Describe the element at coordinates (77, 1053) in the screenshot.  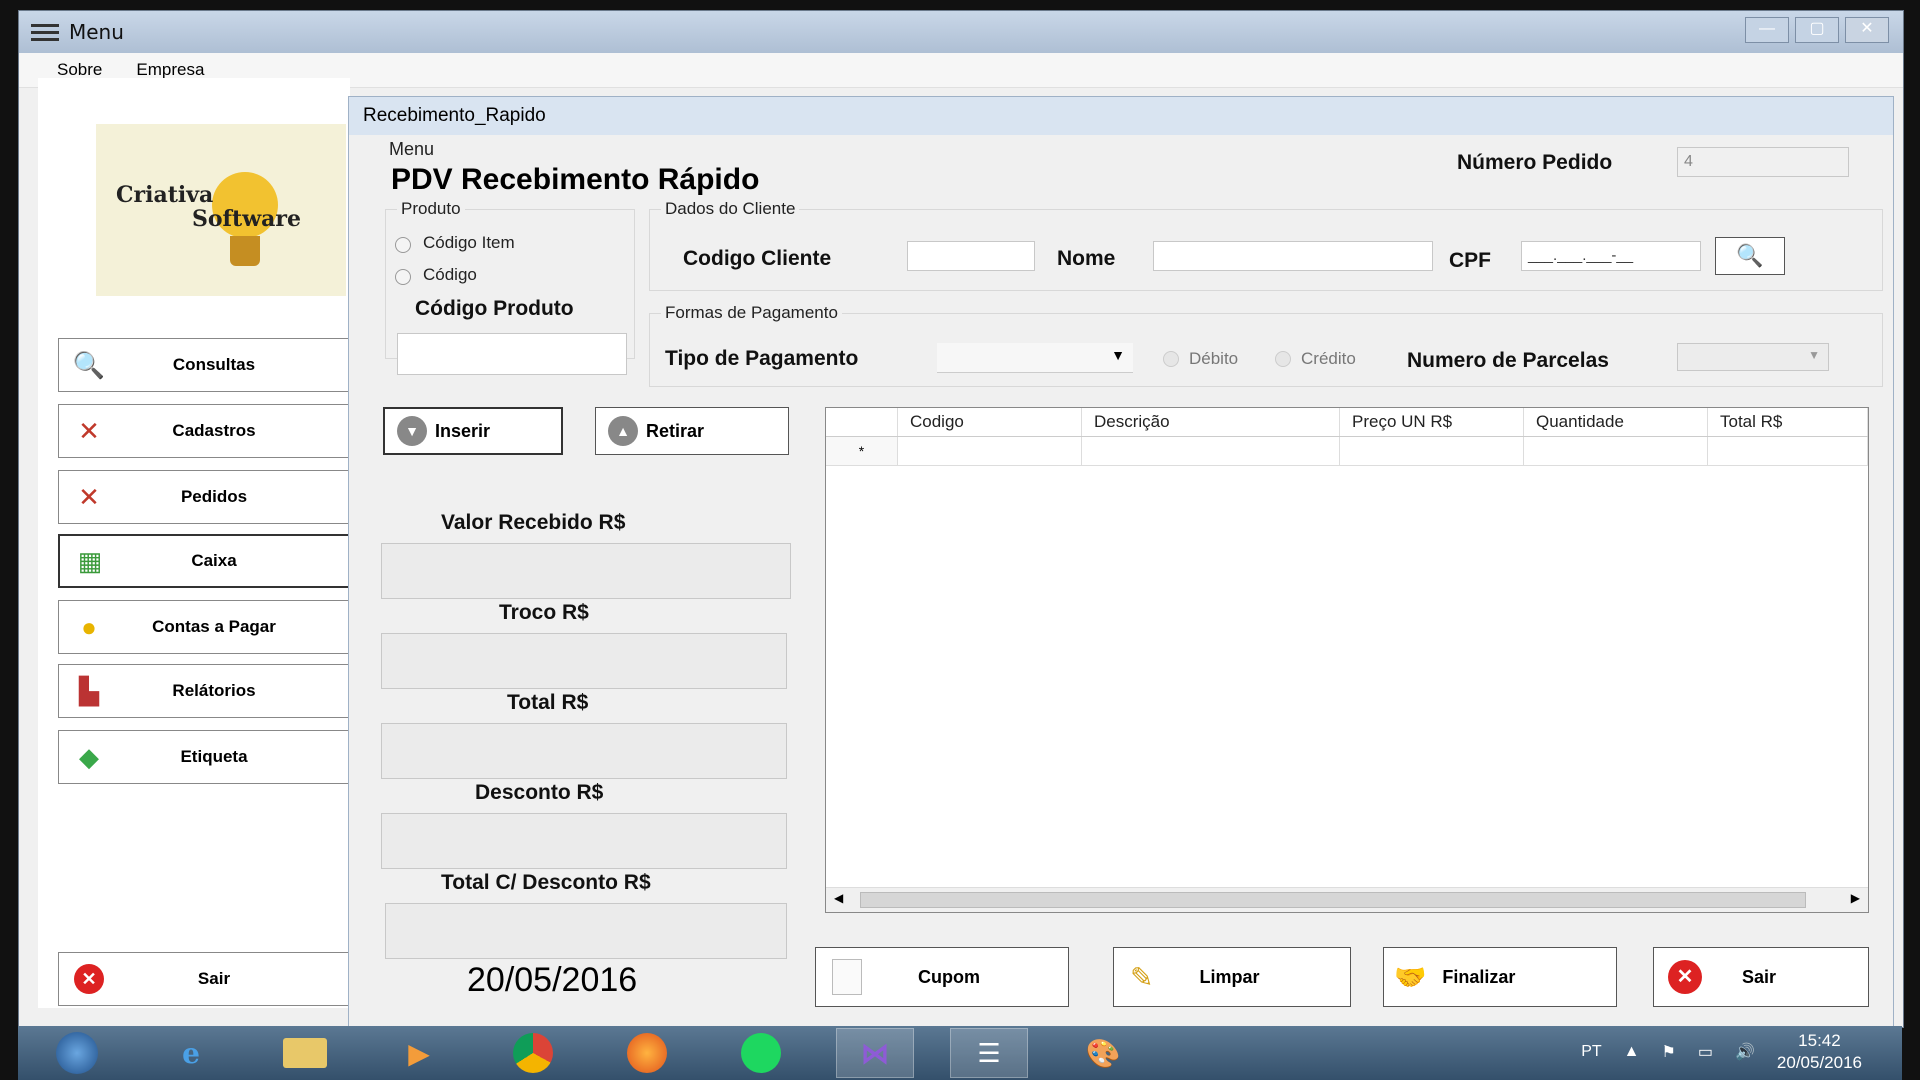
I see `start-button` at that location.